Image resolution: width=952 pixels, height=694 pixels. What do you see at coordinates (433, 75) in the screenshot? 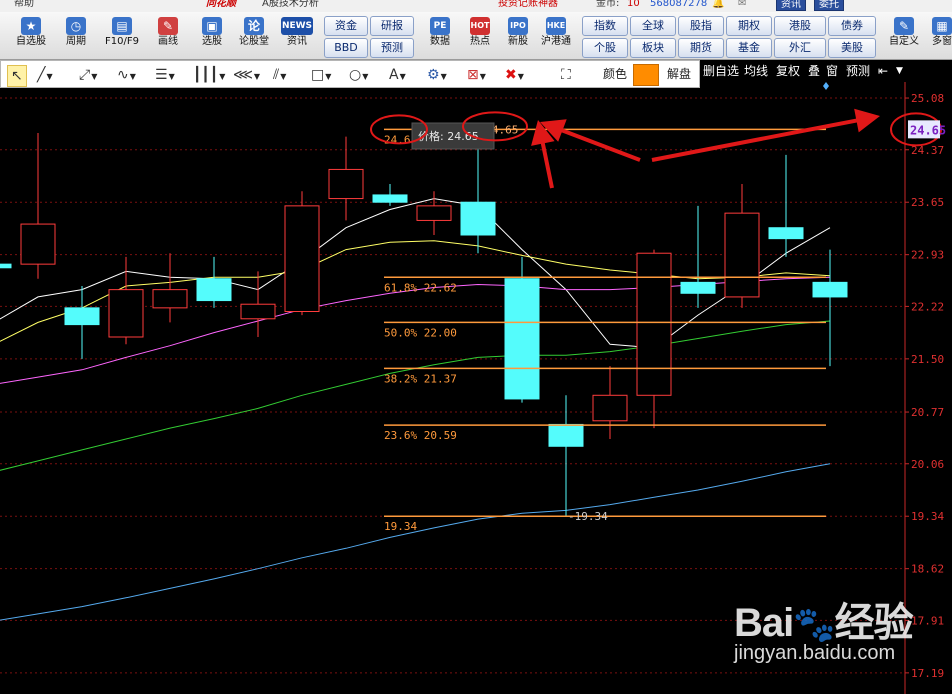
I see `gear-icon: ⚙` at bounding box center [433, 75].